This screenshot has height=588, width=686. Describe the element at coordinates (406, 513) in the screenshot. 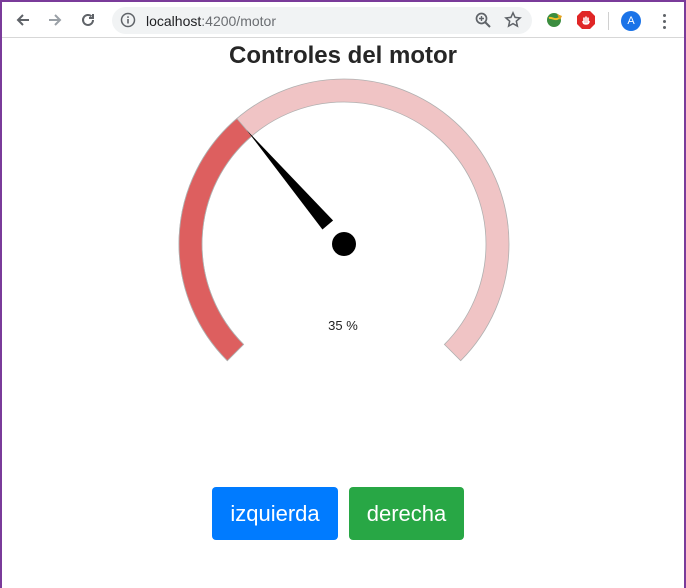

I see `right-button: derecha` at that location.